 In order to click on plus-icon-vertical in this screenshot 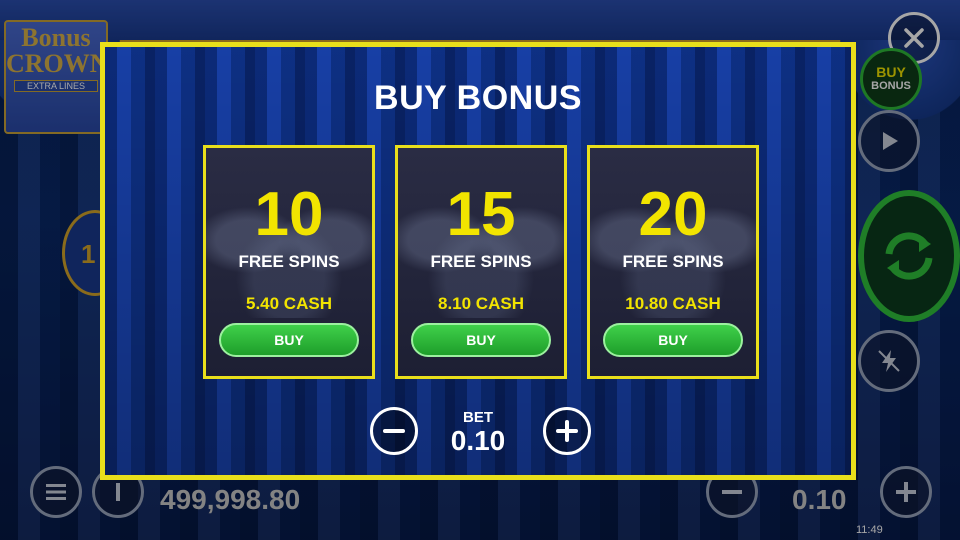, I will do `click(567, 431)`.